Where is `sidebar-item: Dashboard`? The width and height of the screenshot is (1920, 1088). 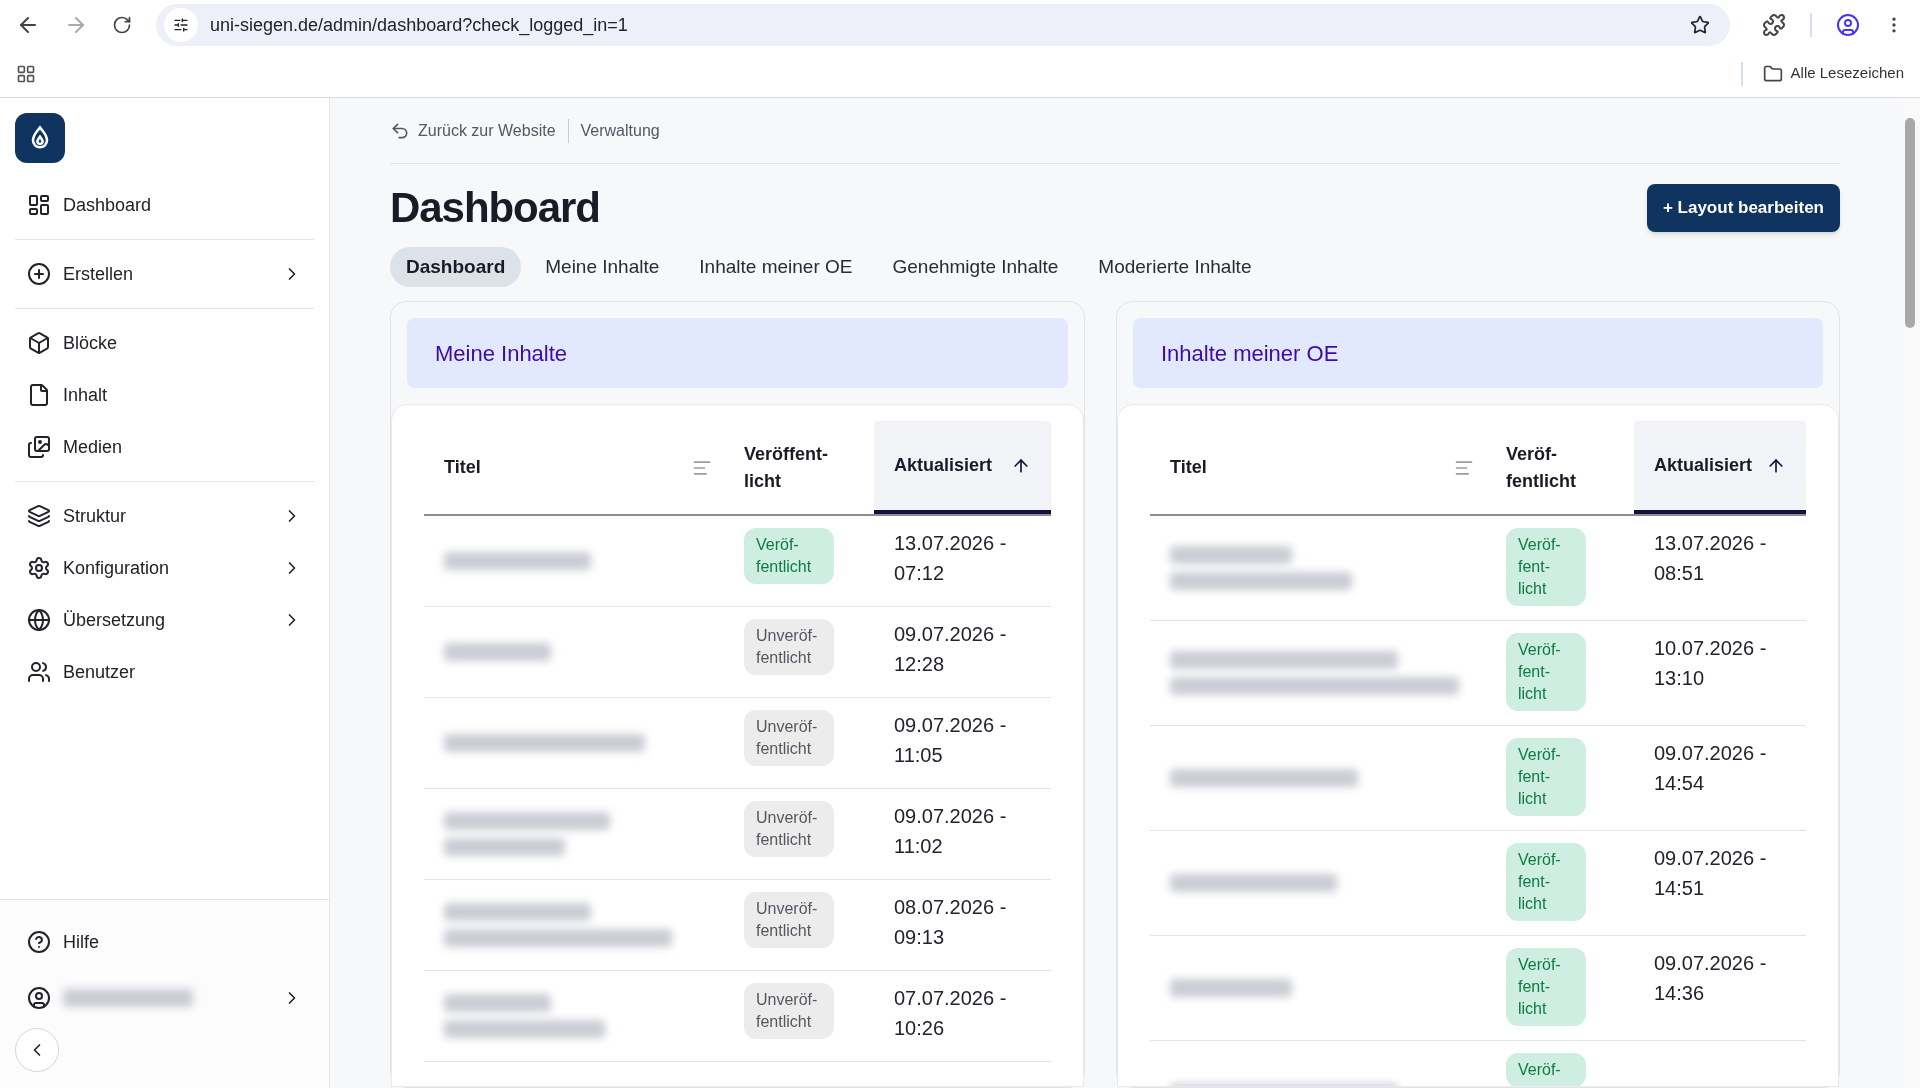 sidebar-item: Dashboard is located at coordinates (164, 205).